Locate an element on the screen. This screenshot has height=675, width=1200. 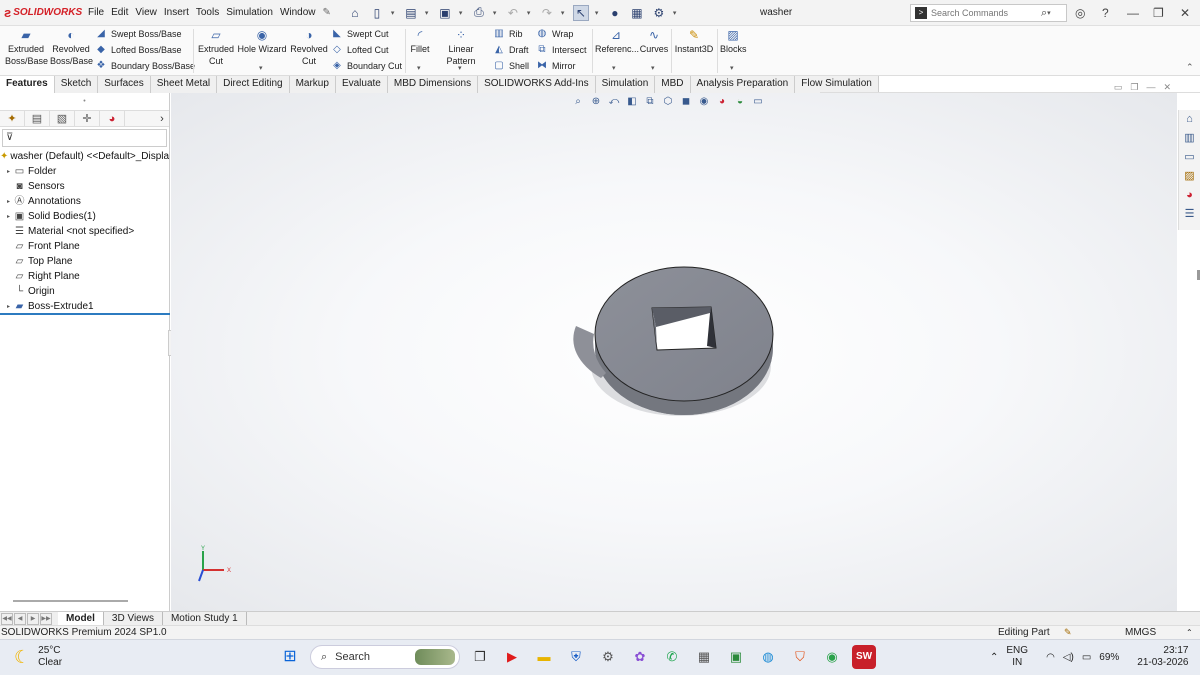
menu-file: File is located at coordinates (96, 12).